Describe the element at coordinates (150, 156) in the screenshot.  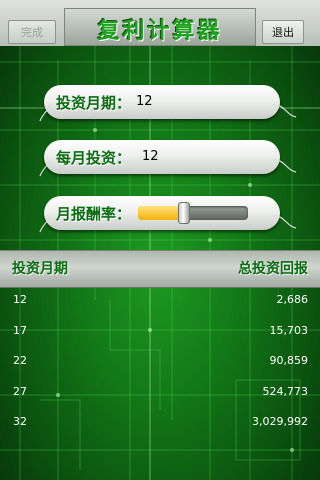
I see `monthly-investment-value: 12` at that location.